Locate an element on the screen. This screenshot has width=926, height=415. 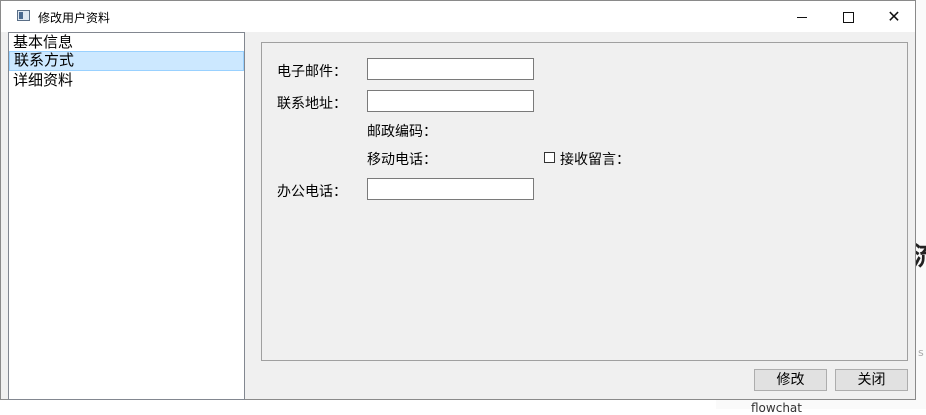
maximize-icon is located at coordinates (848, 17).